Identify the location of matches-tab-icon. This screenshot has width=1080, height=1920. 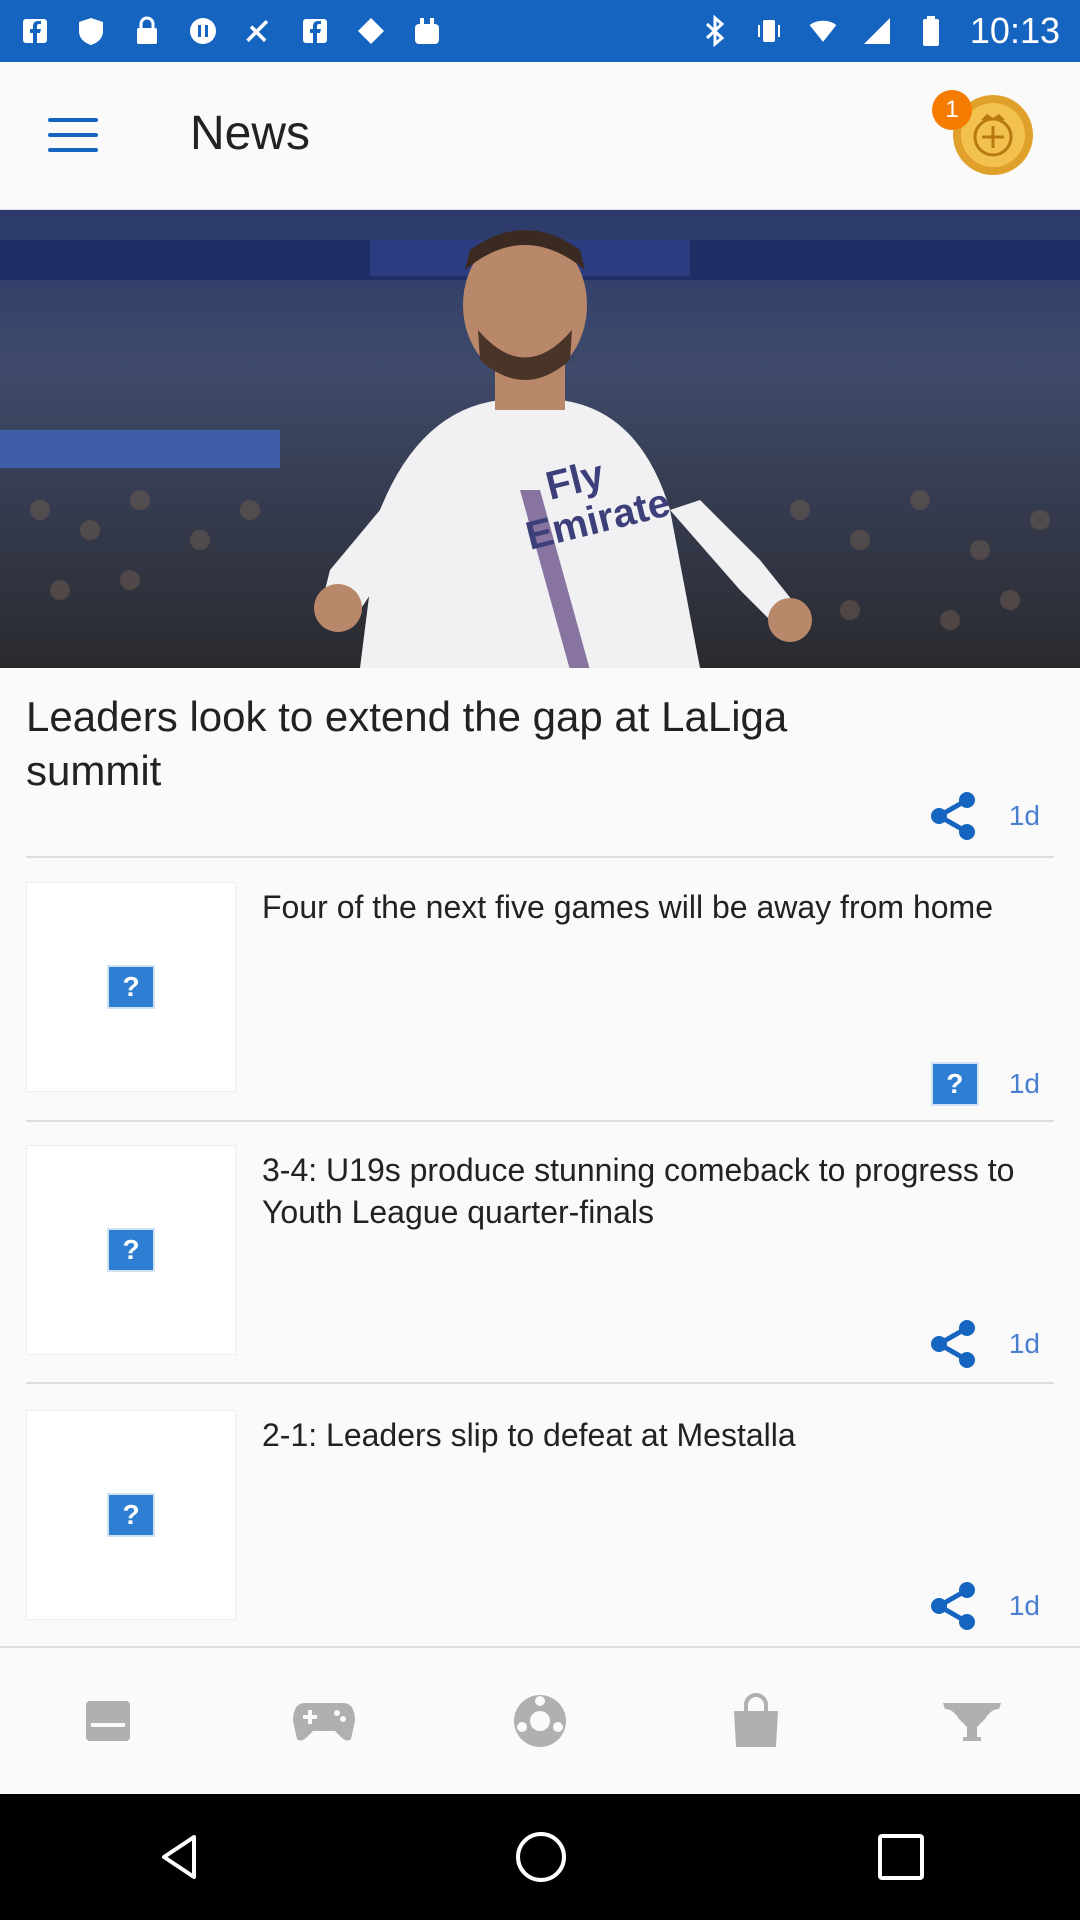
(540, 1721).